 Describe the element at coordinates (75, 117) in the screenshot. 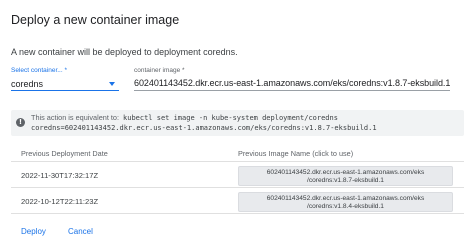

I see `info-text: This action is equivalent to:` at that location.